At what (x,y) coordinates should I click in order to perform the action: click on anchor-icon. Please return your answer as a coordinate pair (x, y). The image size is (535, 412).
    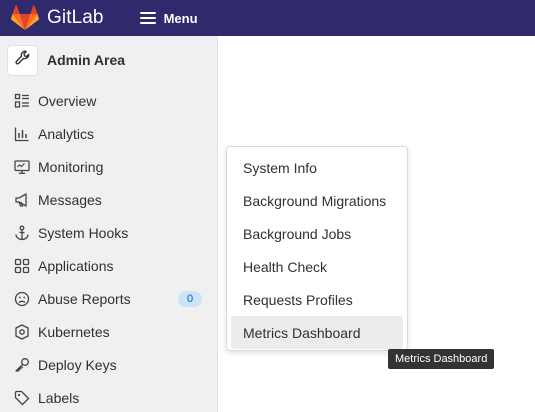
    Looking at the image, I should click on (22, 233).